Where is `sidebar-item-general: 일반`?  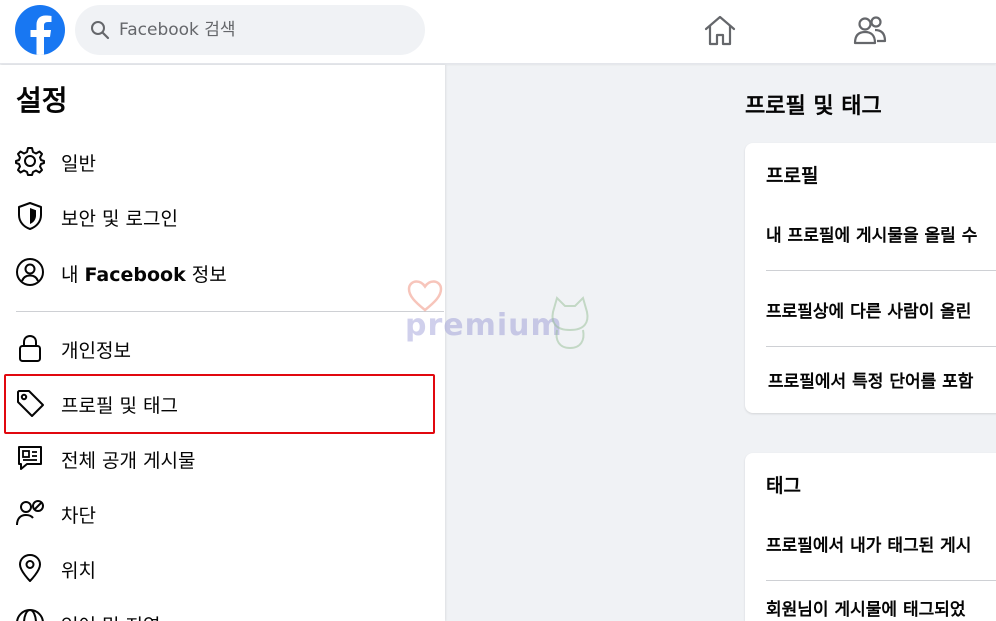
sidebar-item-general: 일반 is located at coordinates (222, 161).